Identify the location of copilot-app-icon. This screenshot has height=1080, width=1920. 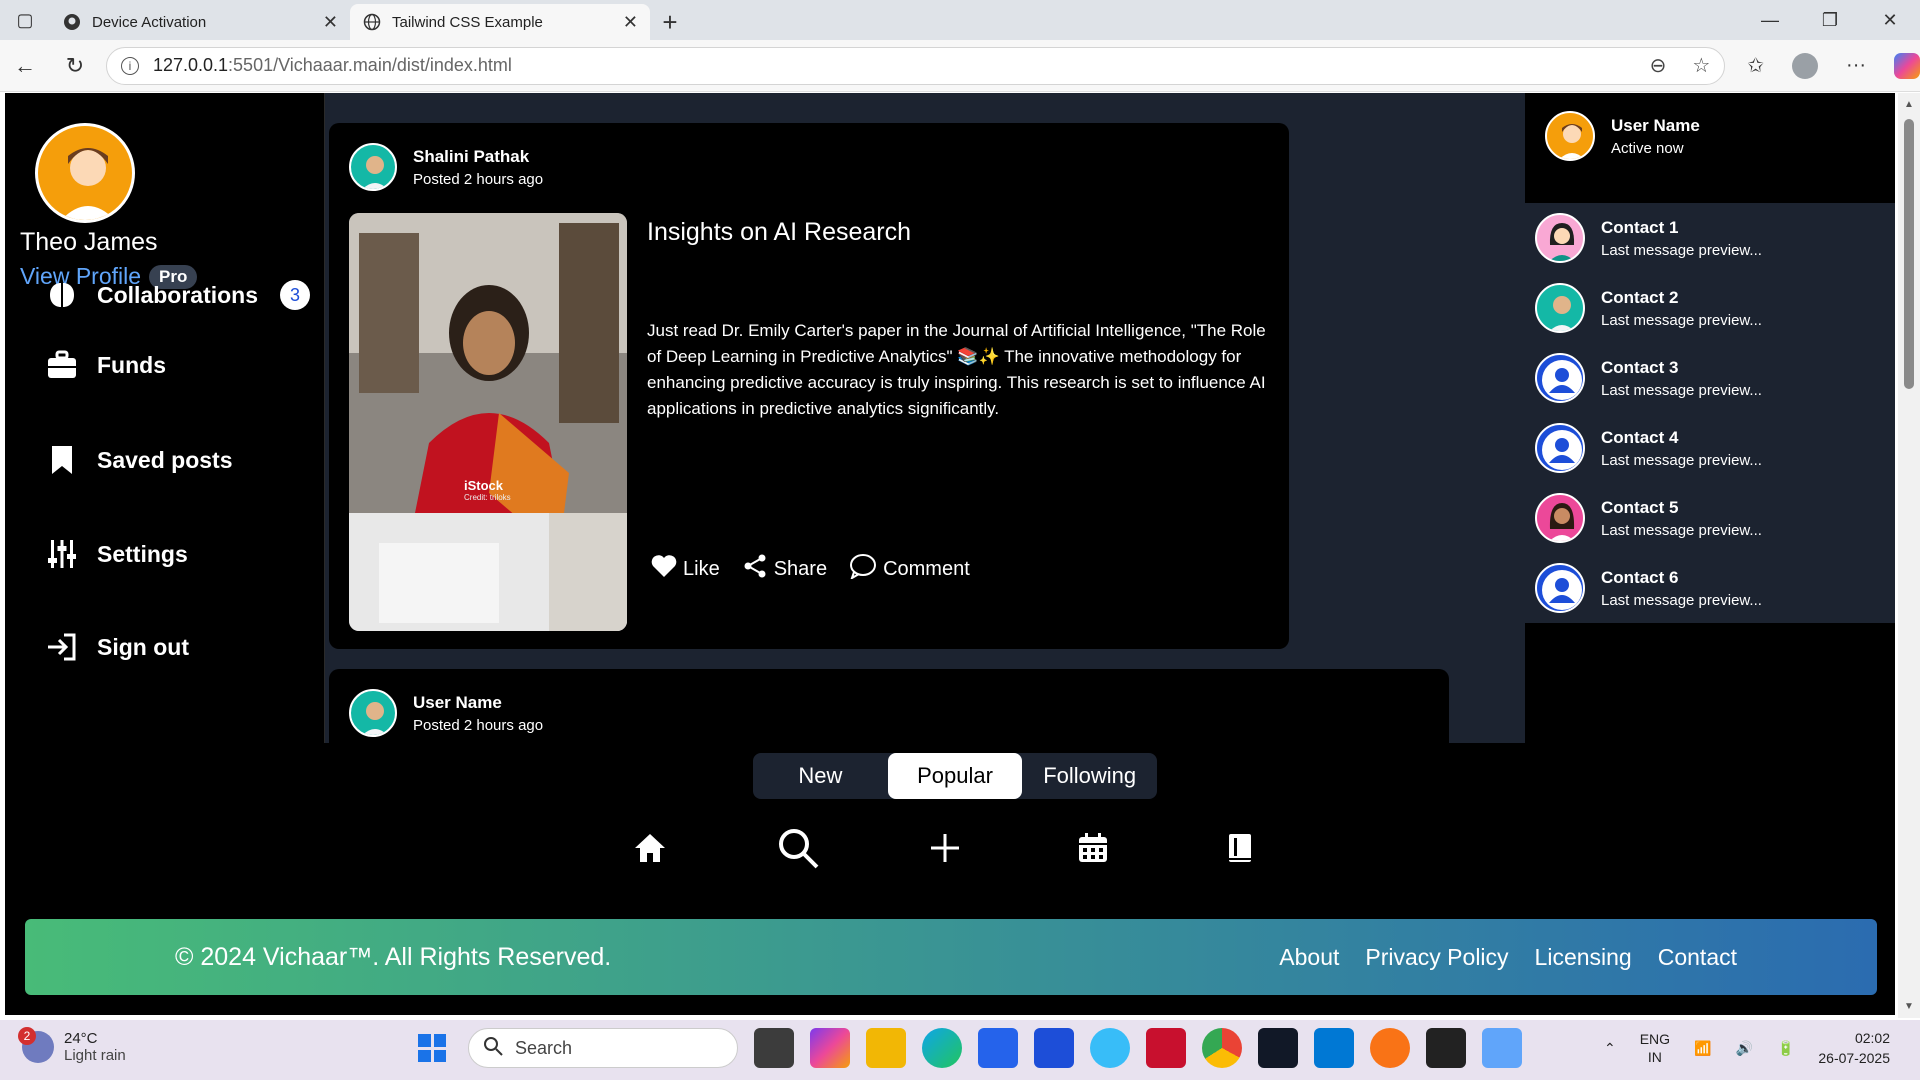
(830, 1048).